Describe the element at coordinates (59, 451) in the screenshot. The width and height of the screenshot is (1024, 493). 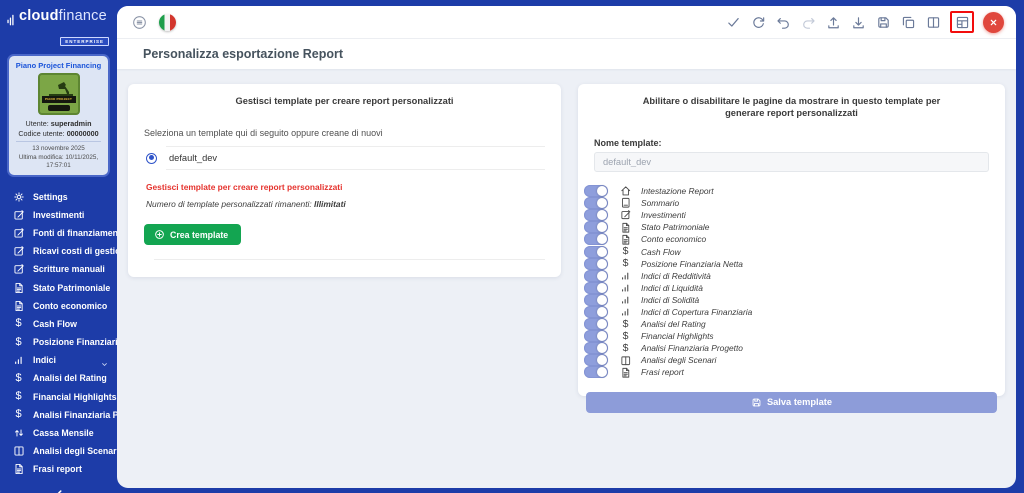
I see `sidebar-item-analisi-degli-scenari: Analisi degli Scenari` at that location.